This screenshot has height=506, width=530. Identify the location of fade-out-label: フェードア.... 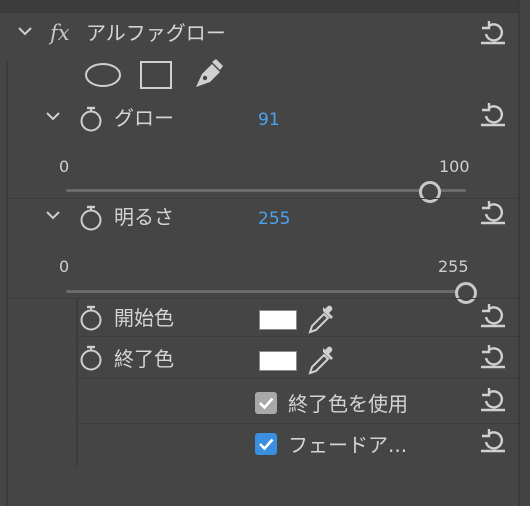
(348, 445).